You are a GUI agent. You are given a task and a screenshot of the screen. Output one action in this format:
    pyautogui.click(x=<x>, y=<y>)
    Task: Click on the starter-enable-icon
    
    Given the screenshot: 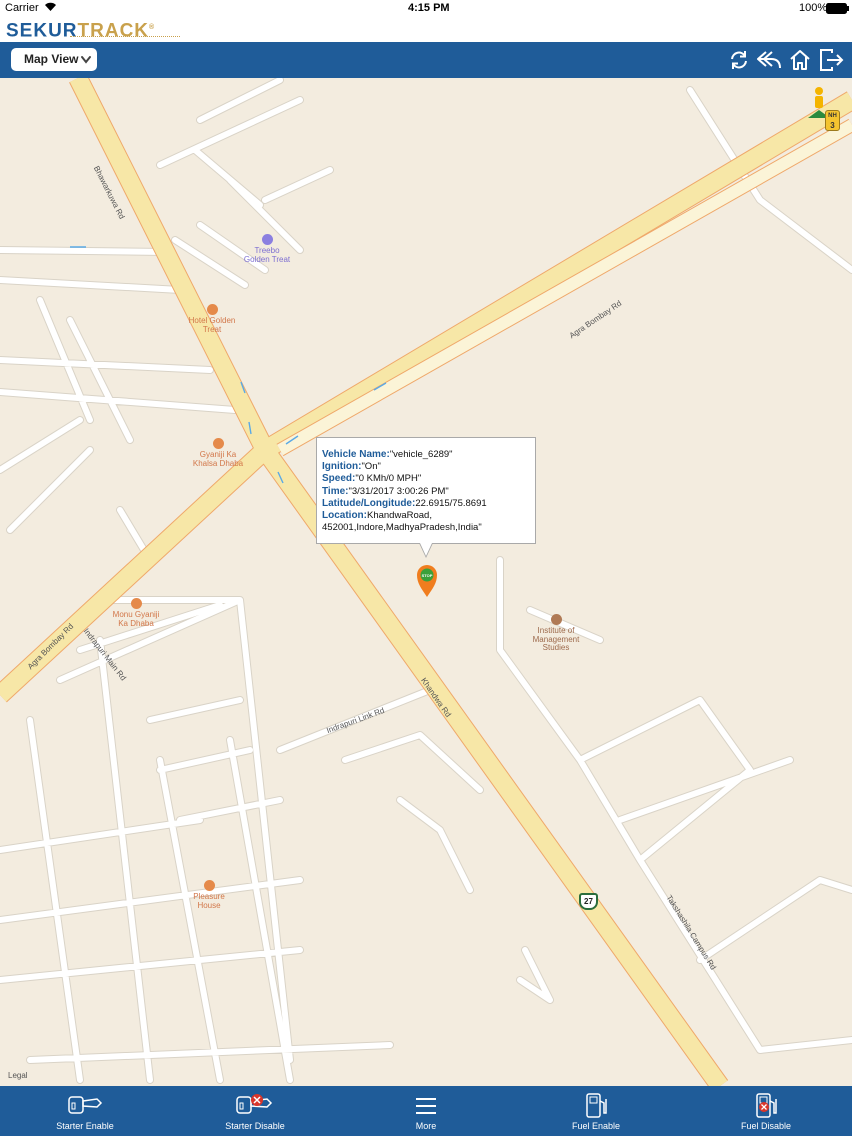 What is the action you would take?
    pyautogui.click(x=85, y=1105)
    